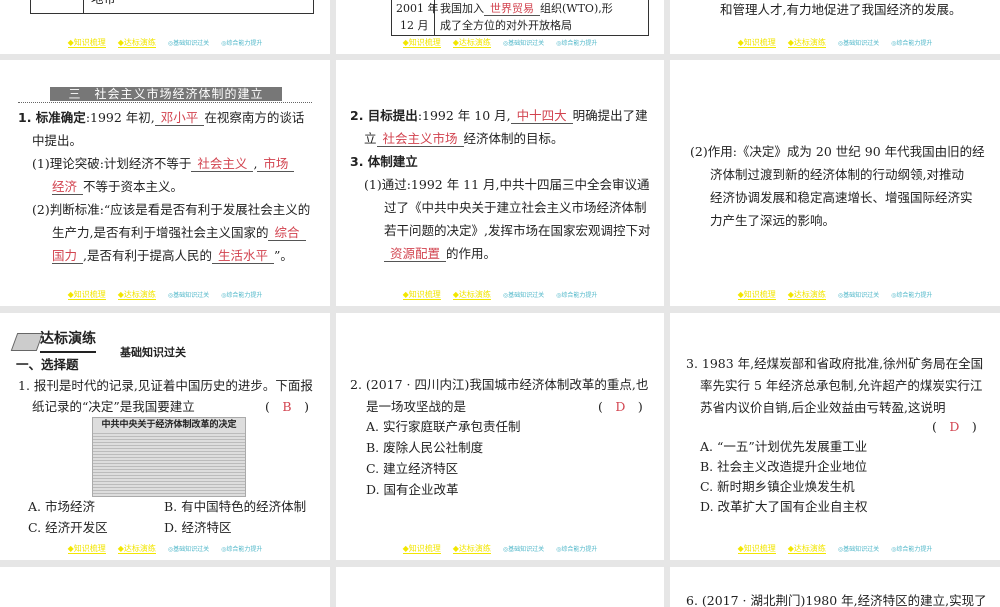  Describe the element at coordinates (464, 139) in the screenshot. I see `q2b: 立社会主义市场 经济体制的目标。` at that location.